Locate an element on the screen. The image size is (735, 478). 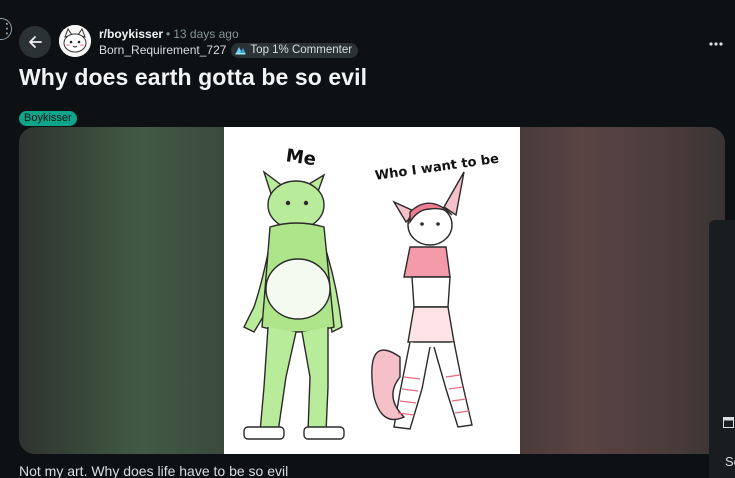
subreddit-link: r/boykisser is located at coordinates (131, 34).